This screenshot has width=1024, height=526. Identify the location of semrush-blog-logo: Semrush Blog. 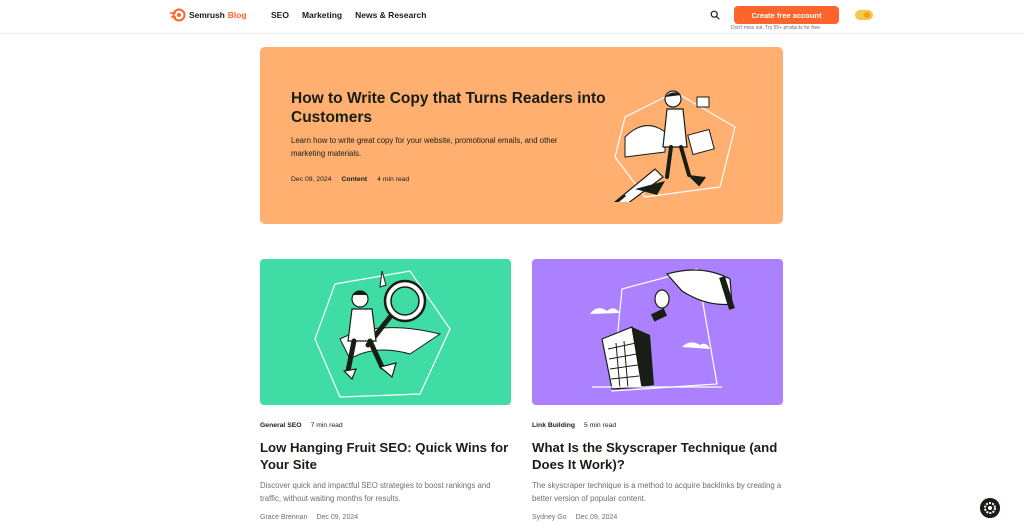
(208, 15).